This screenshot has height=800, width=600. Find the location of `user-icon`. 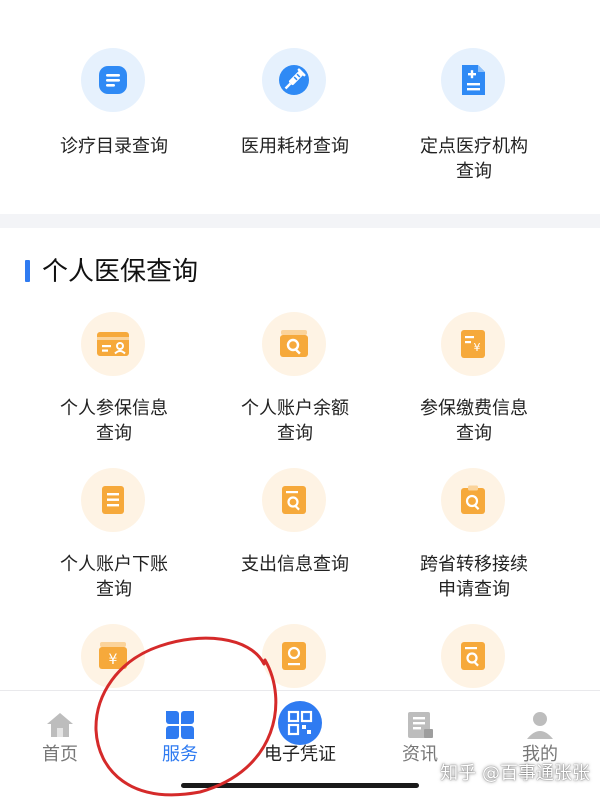

user-icon is located at coordinates (540, 725).